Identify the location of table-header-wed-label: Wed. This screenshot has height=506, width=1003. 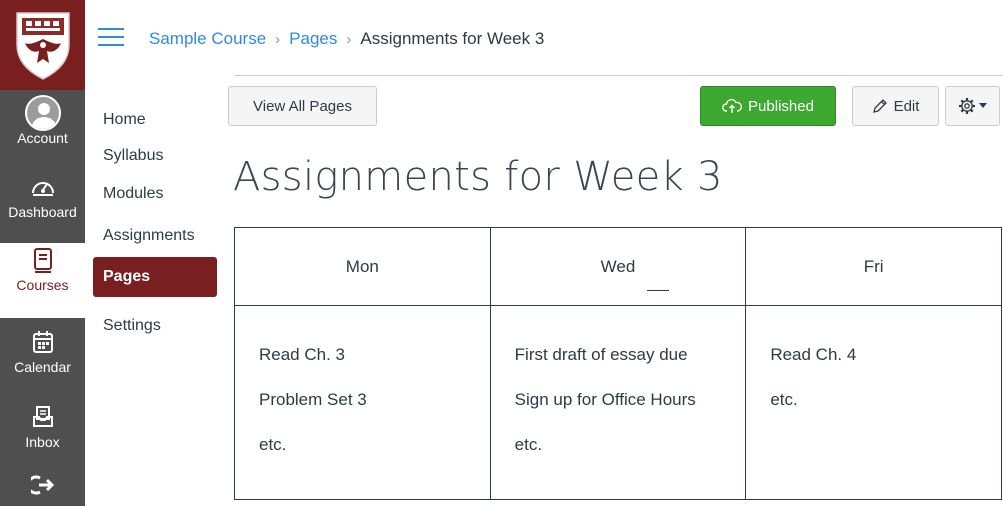
(618, 266).